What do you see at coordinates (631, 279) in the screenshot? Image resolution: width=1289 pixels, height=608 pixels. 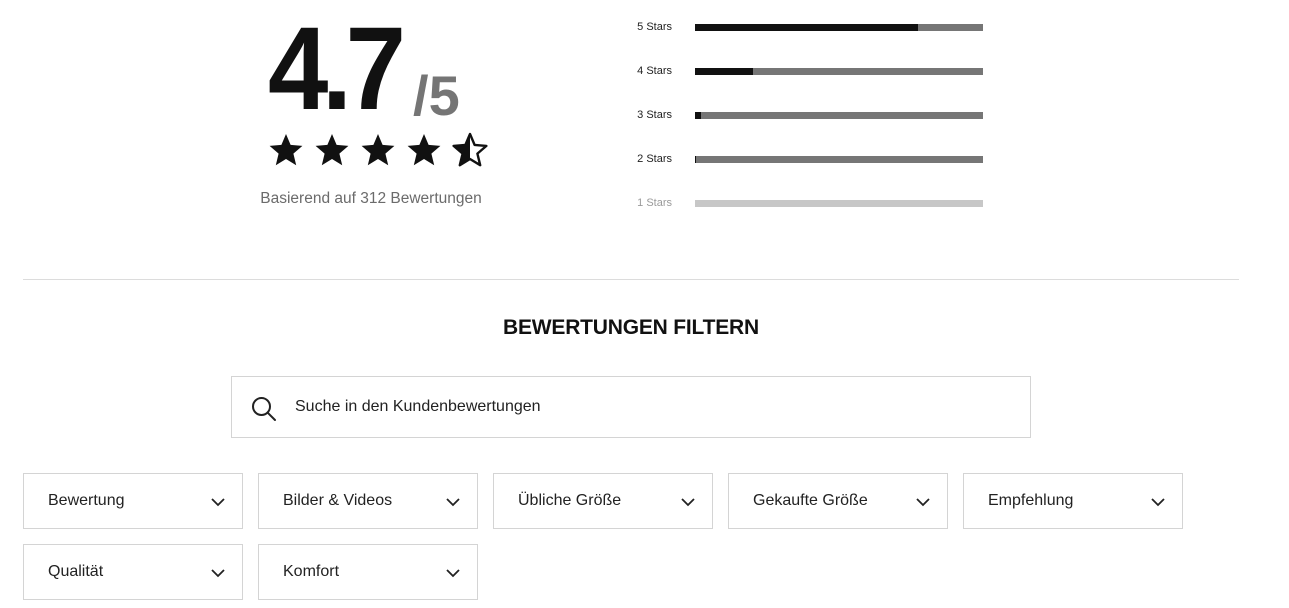 I see `section-divider` at bounding box center [631, 279].